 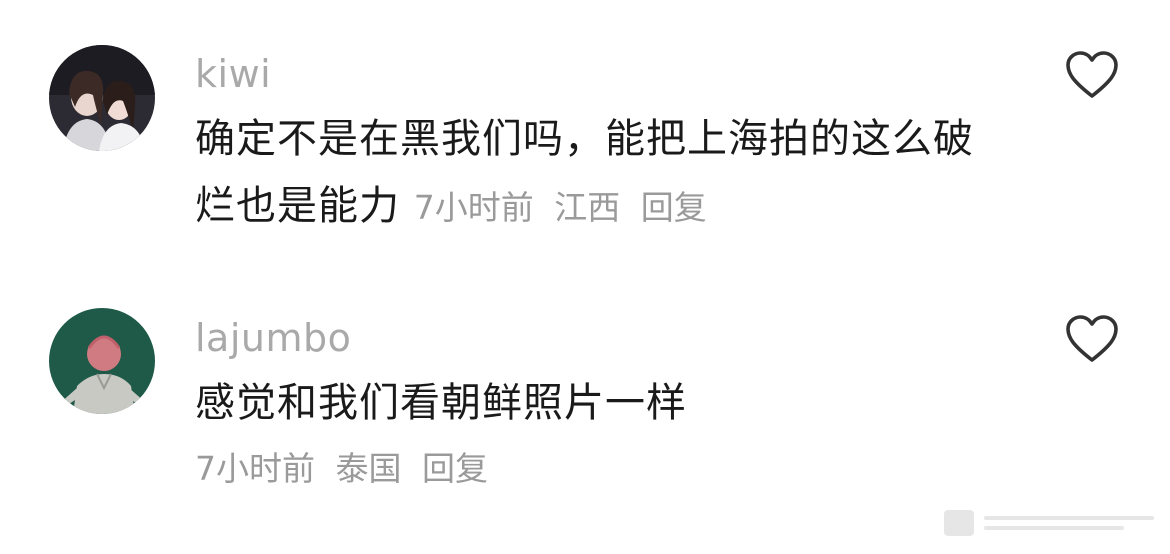 I want to click on username: lajumbo, so click(x=273, y=338).